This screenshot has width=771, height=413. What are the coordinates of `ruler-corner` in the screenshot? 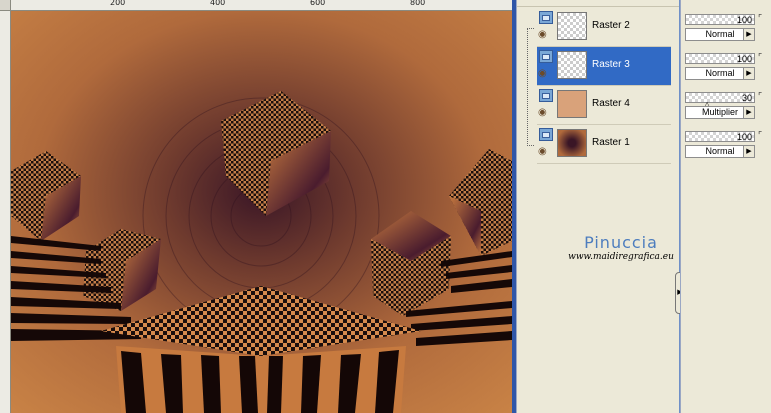 It's located at (5, 5).